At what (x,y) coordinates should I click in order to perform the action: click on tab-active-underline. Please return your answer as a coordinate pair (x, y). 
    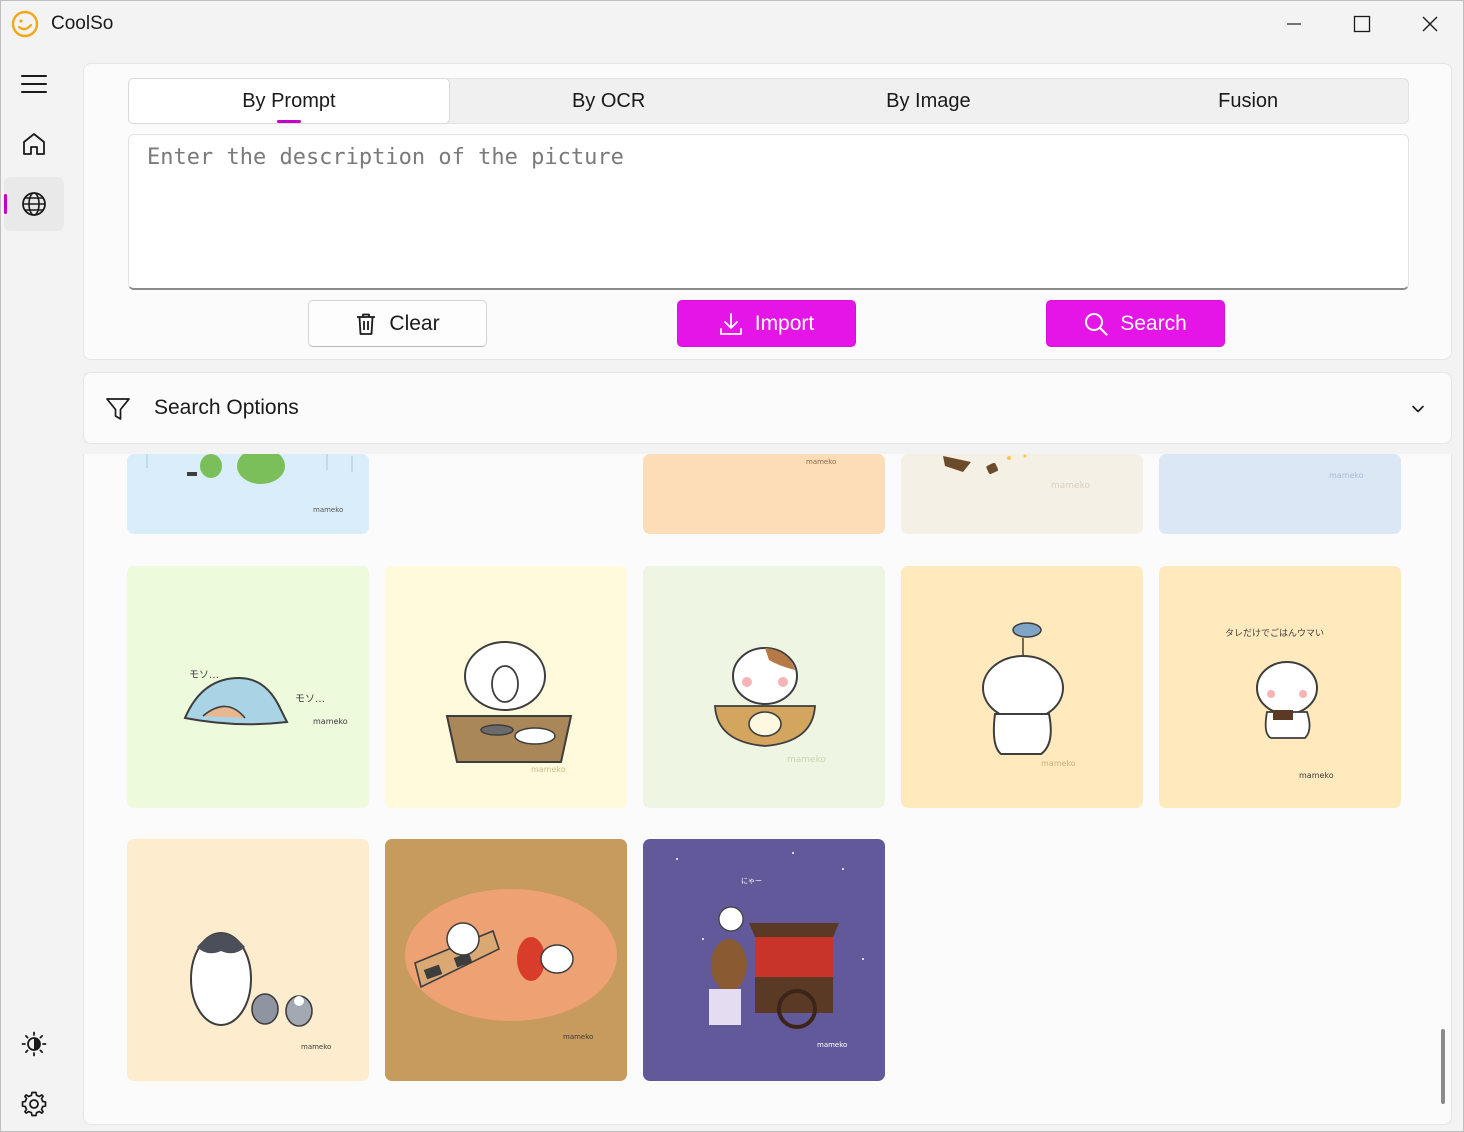
    Looking at the image, I should click on (288, 121).